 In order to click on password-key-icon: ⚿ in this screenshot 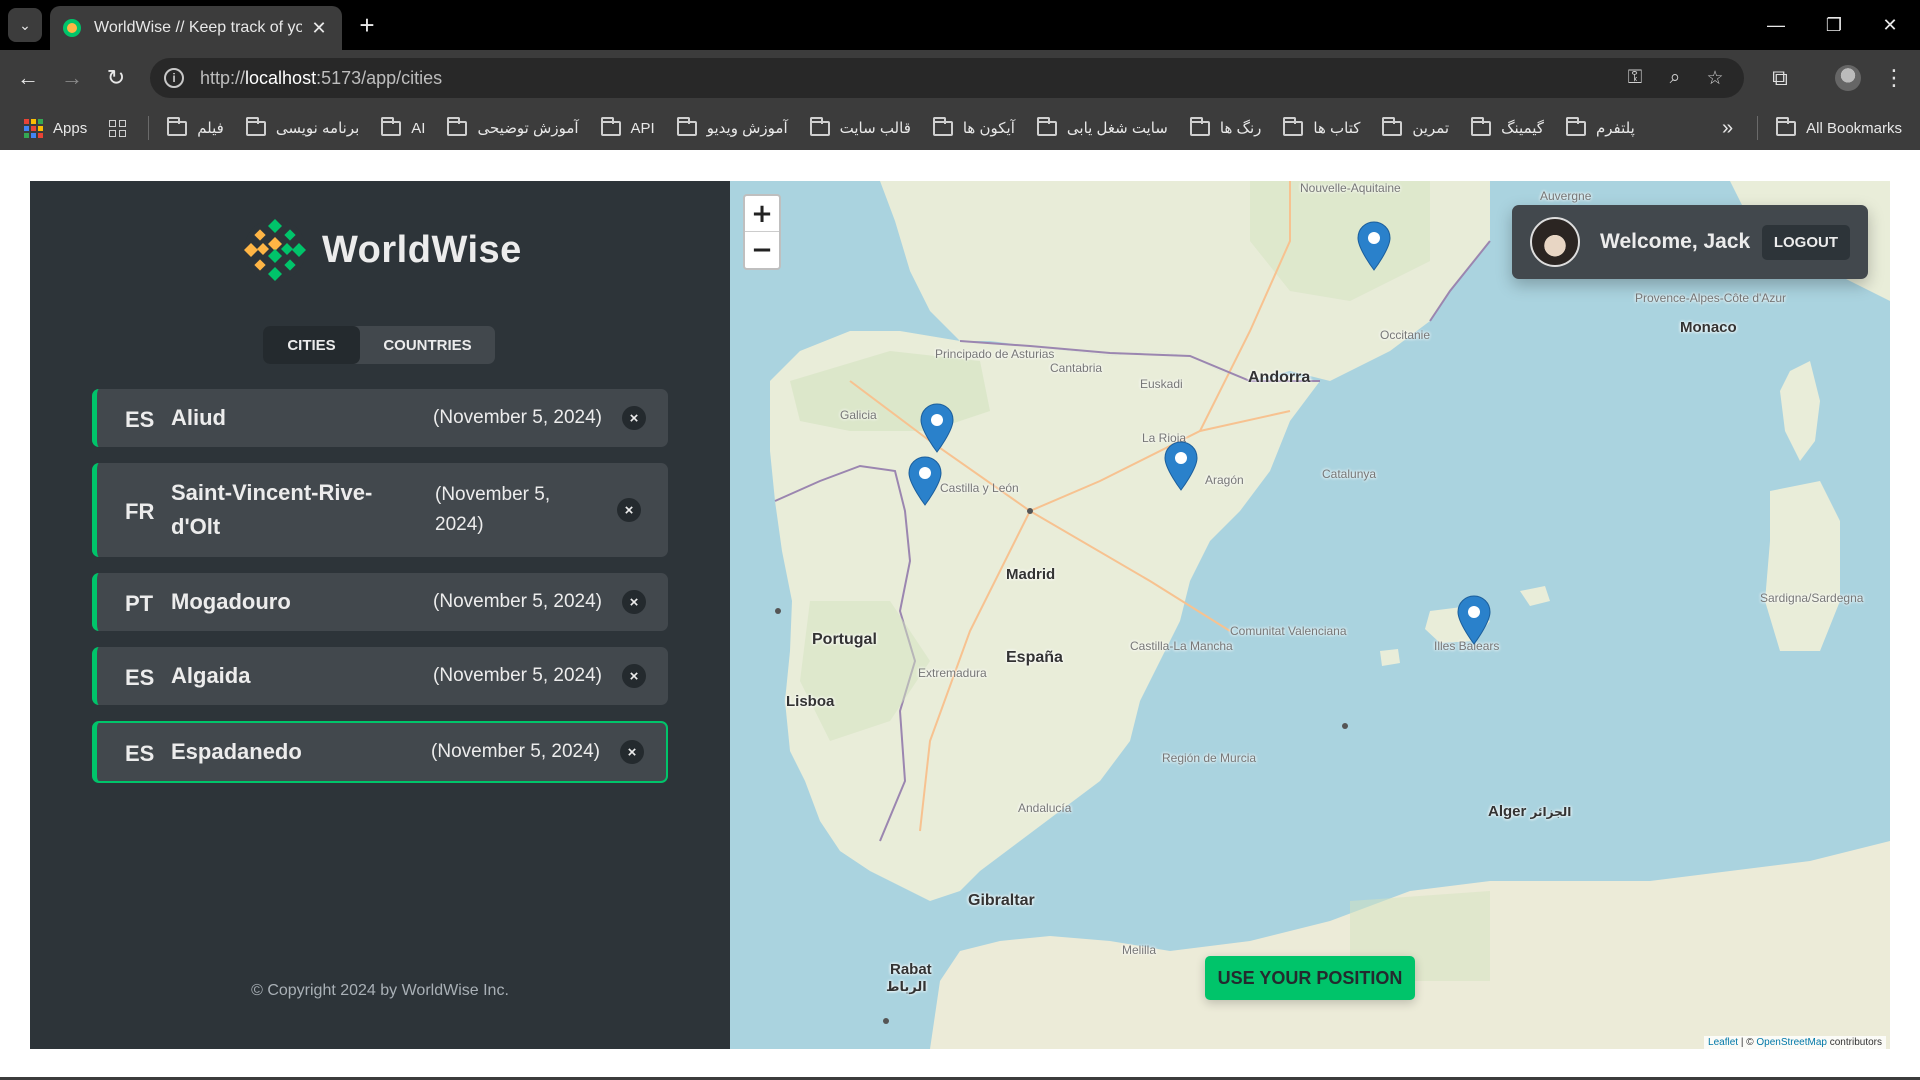, I will do `click(1635, 78)`.